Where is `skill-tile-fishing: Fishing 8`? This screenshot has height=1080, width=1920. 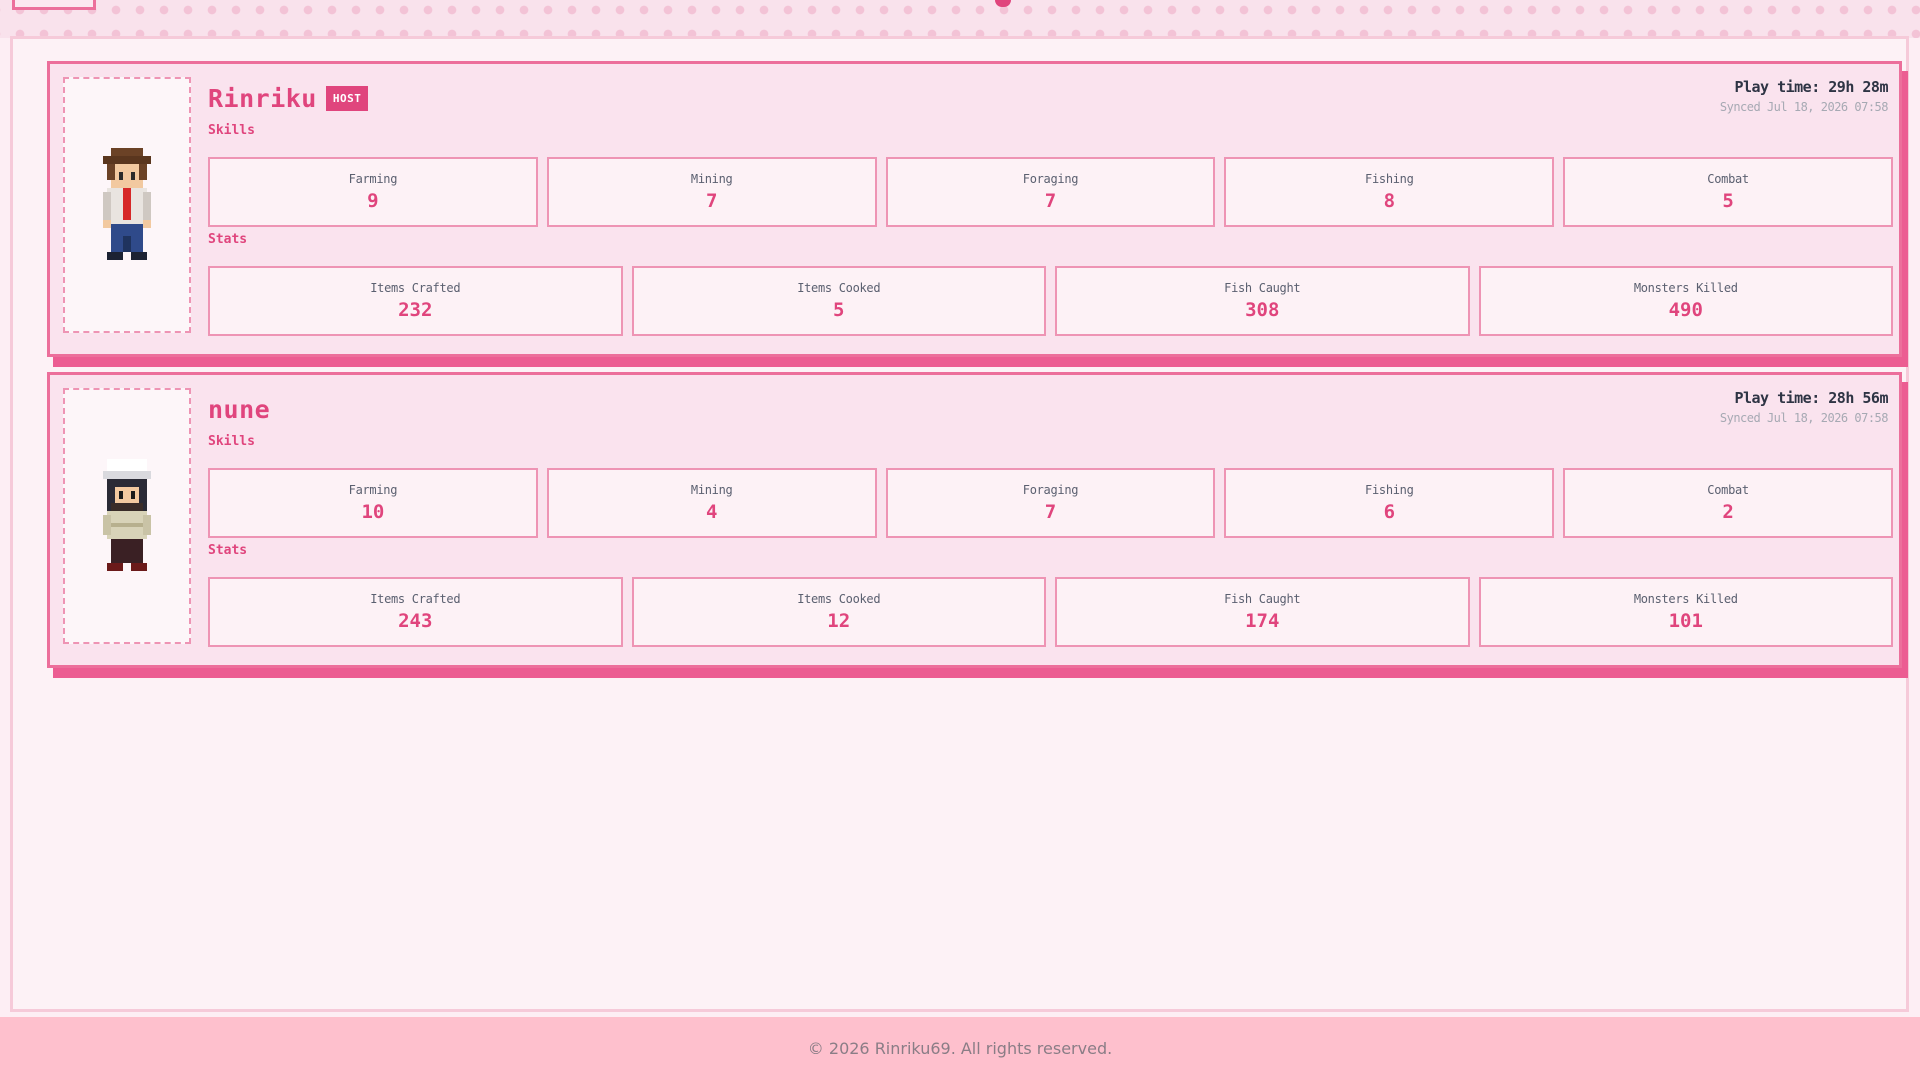
skill-tile-fishing: Fishing 8 is located at coordinates (1389, 192).